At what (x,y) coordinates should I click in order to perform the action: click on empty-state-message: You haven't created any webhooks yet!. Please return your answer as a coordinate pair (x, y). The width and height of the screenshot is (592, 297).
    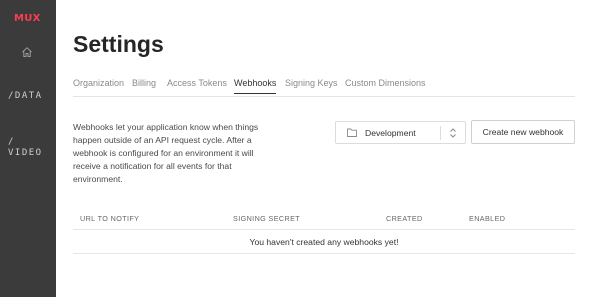
    Looking at the image, I should click on (324, 242).